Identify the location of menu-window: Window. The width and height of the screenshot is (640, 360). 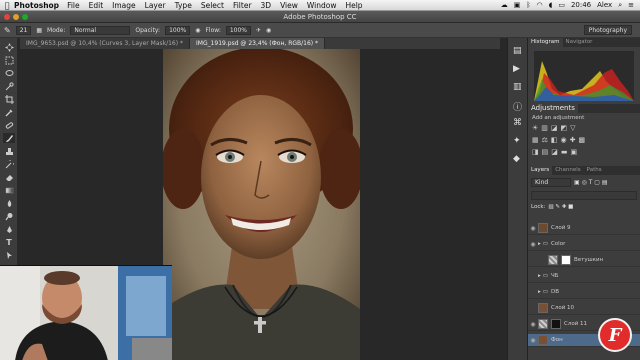
(322, 5).